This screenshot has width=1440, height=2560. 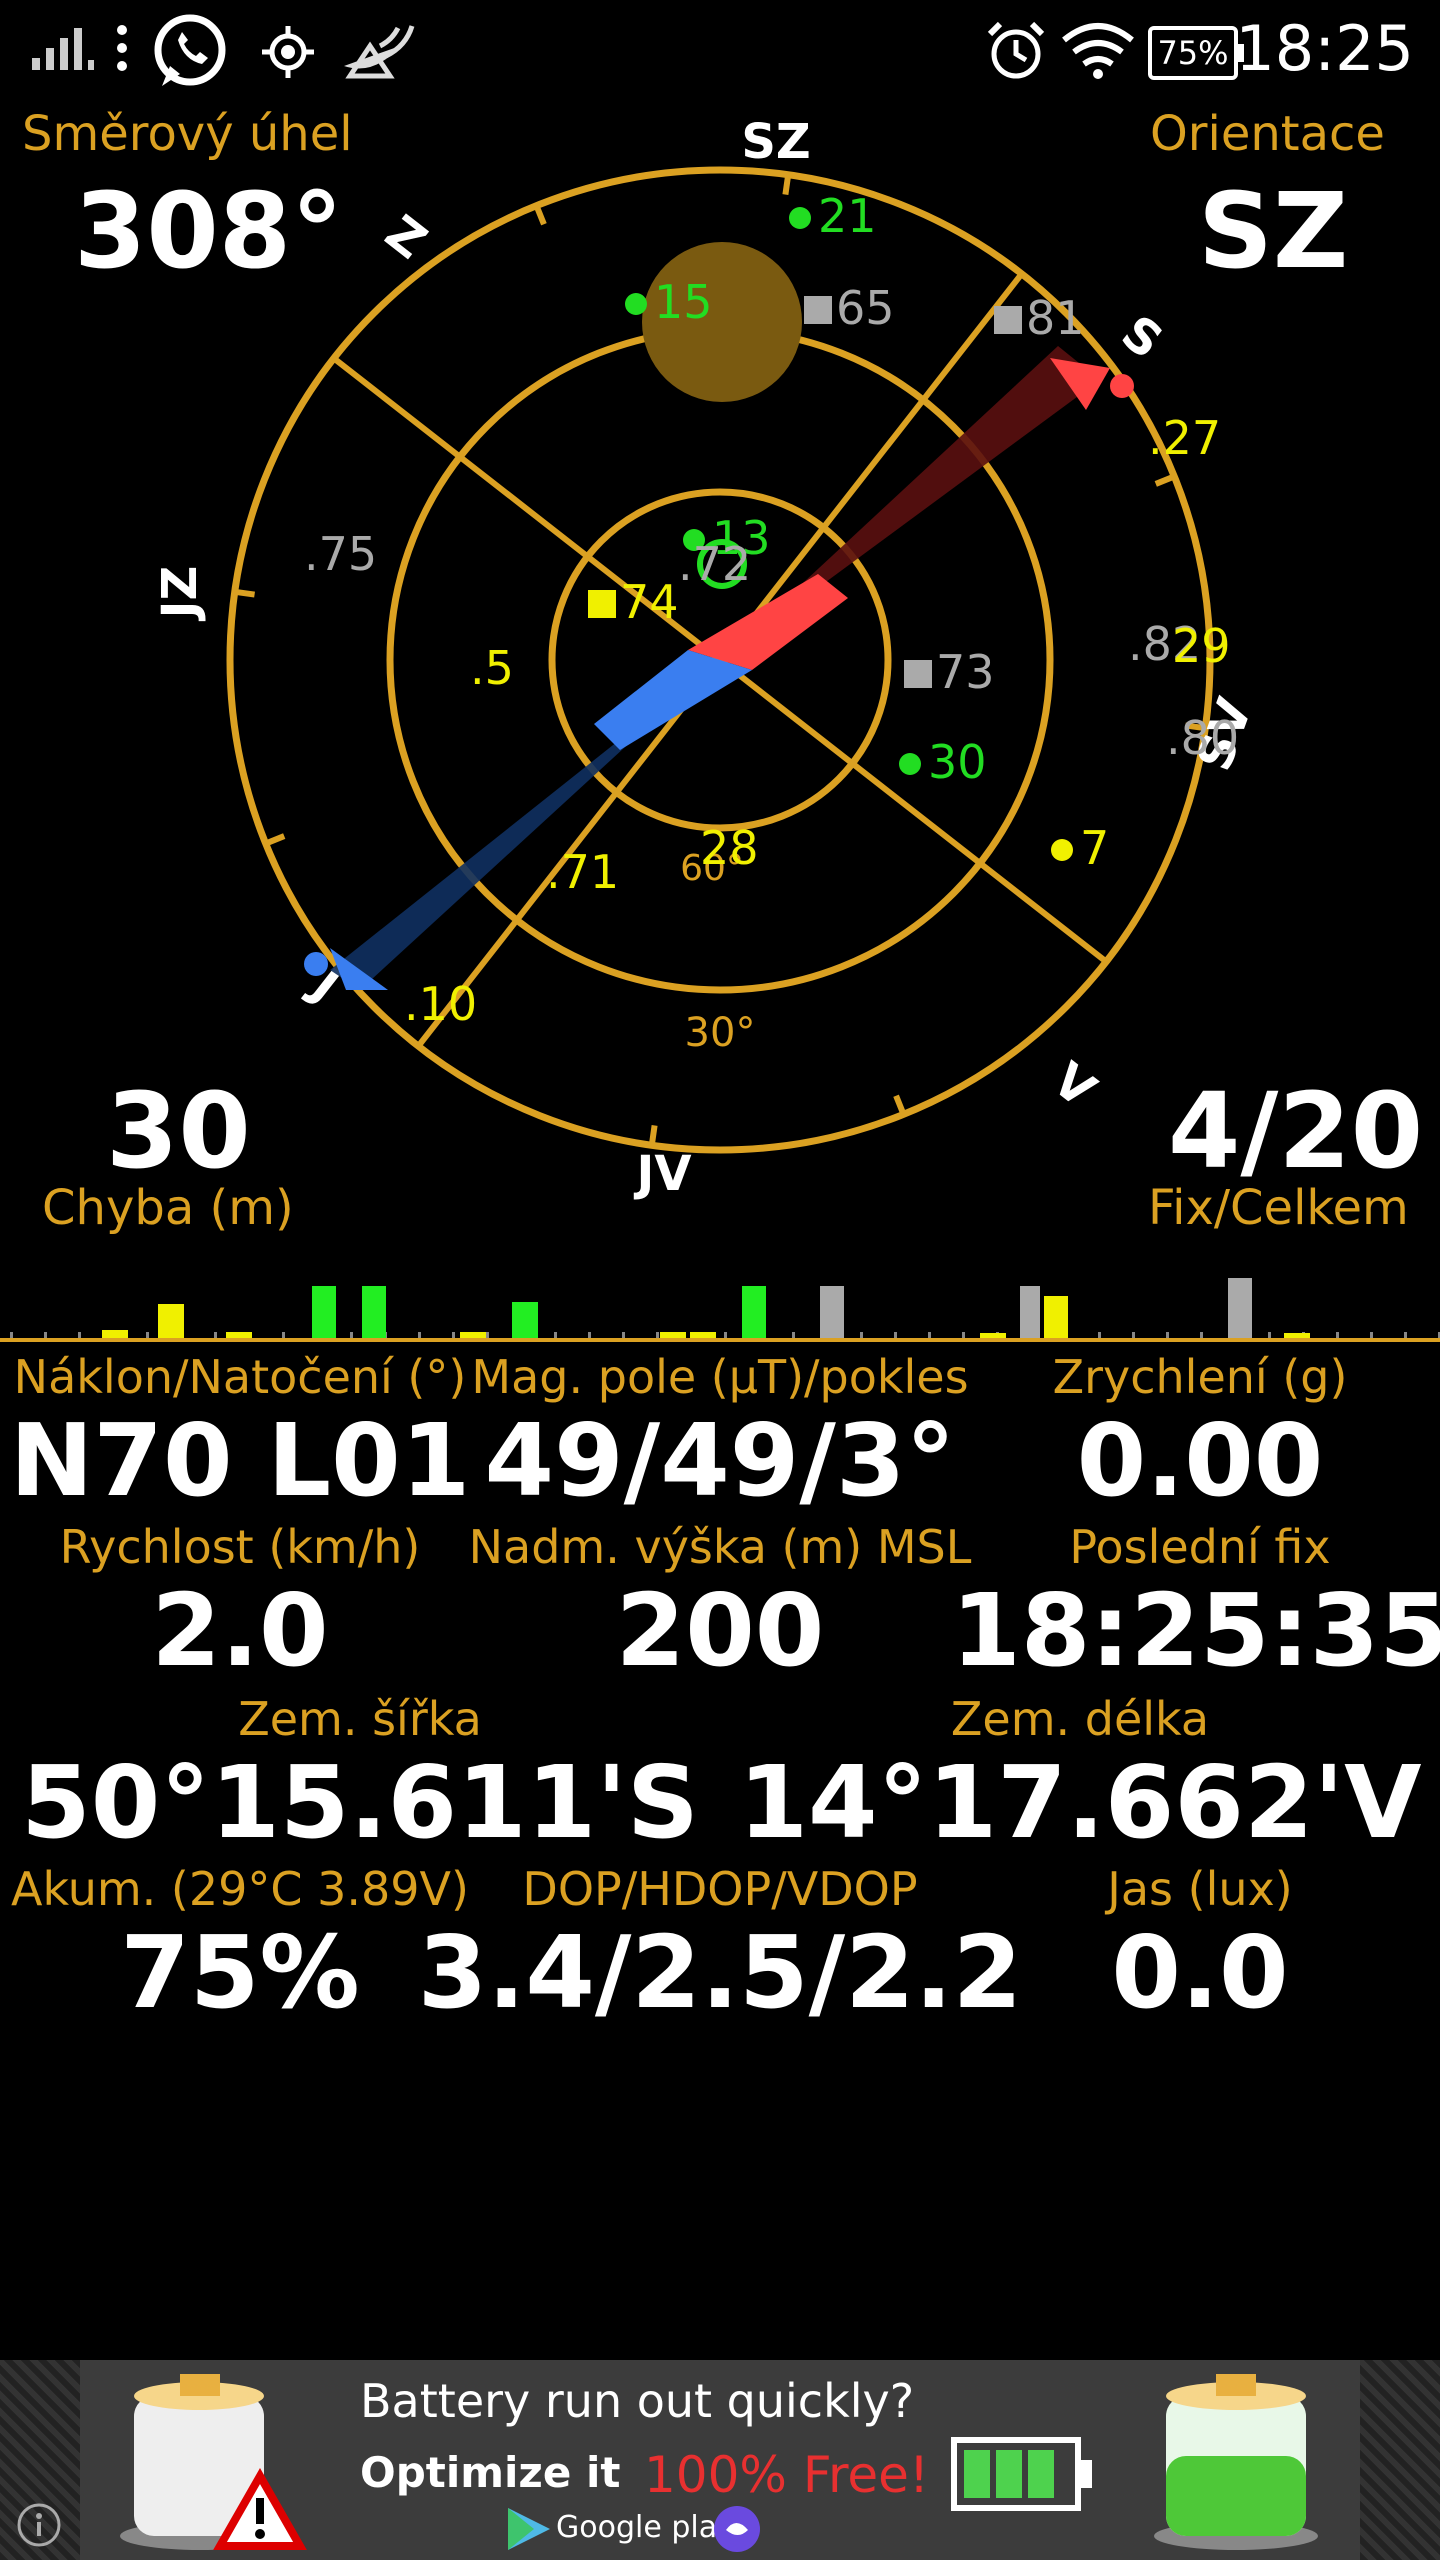 What do you see at coordinates (406, 238) in the screenshot?
I see `compass-label-7: Z` at bounding box center [406, 238].